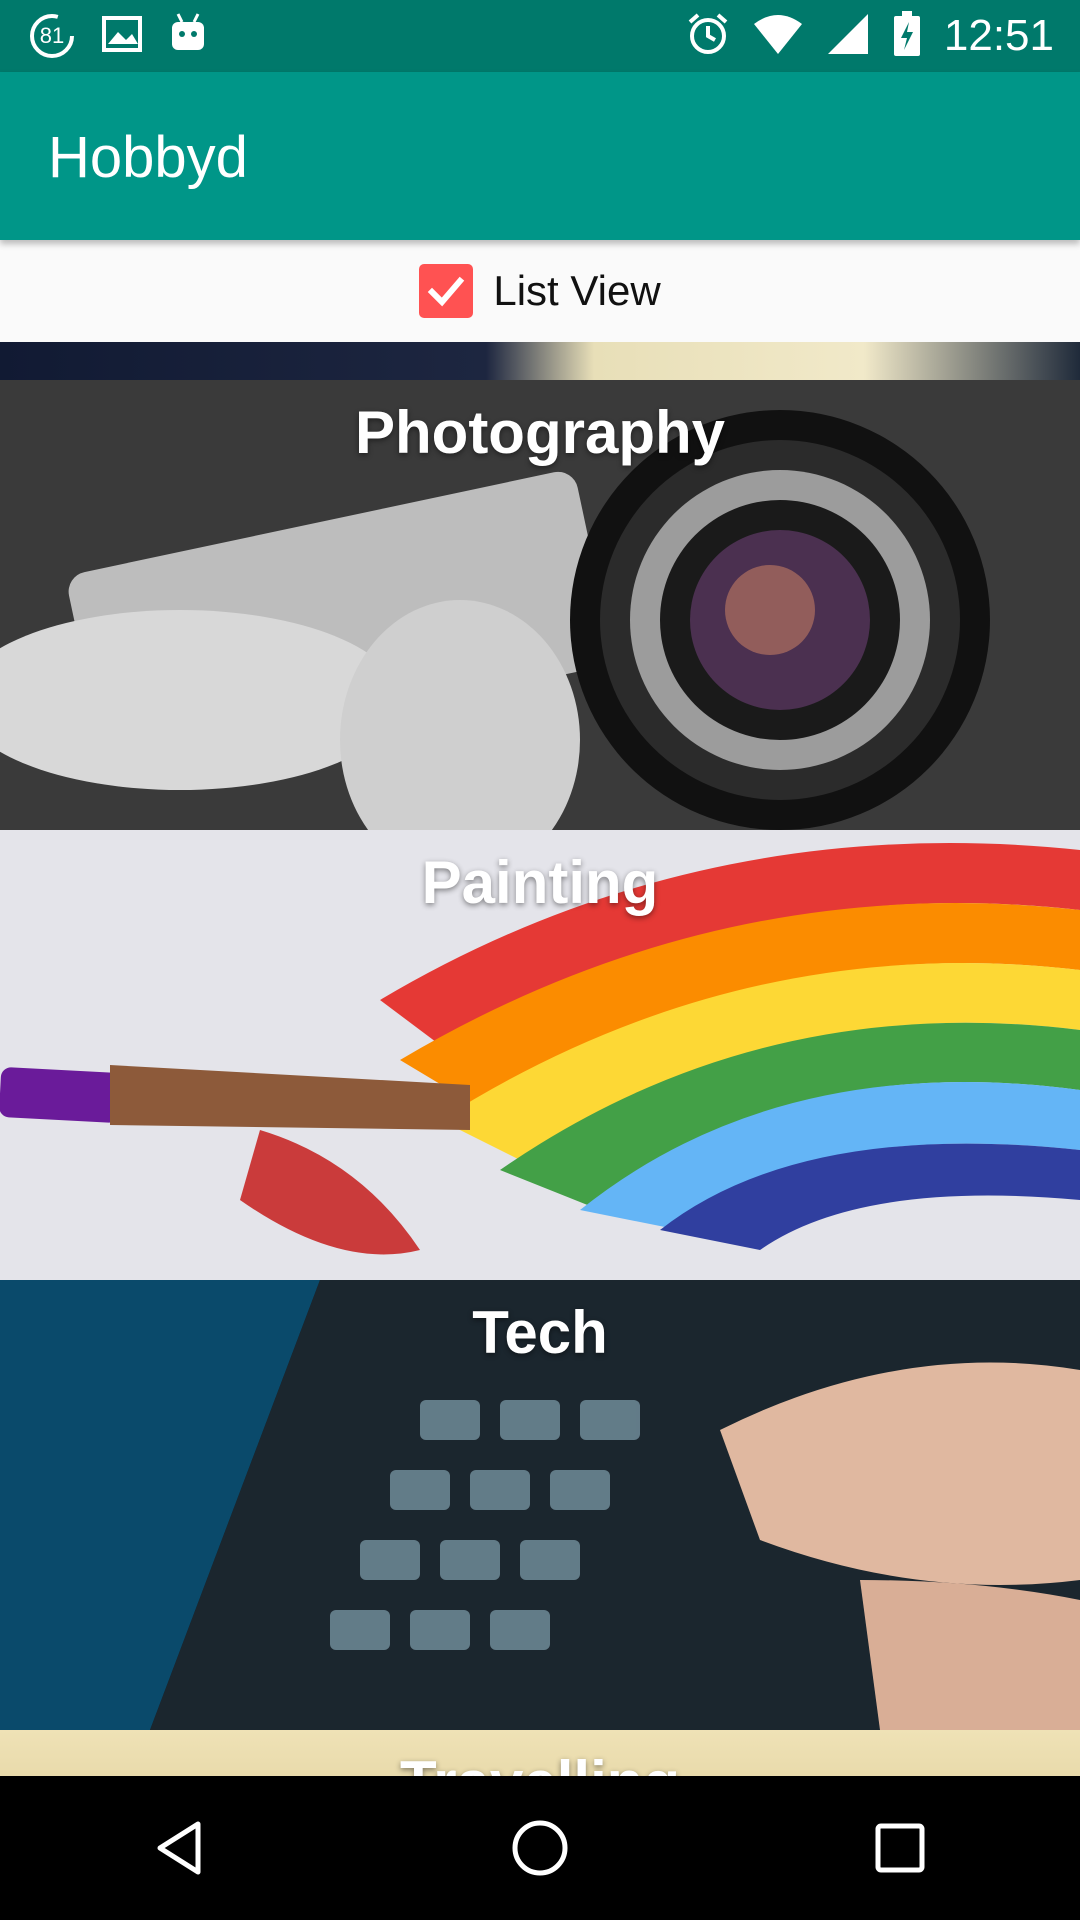 The image size is (1080, 1920). I want to click on recents-button, so click(900, 1848).